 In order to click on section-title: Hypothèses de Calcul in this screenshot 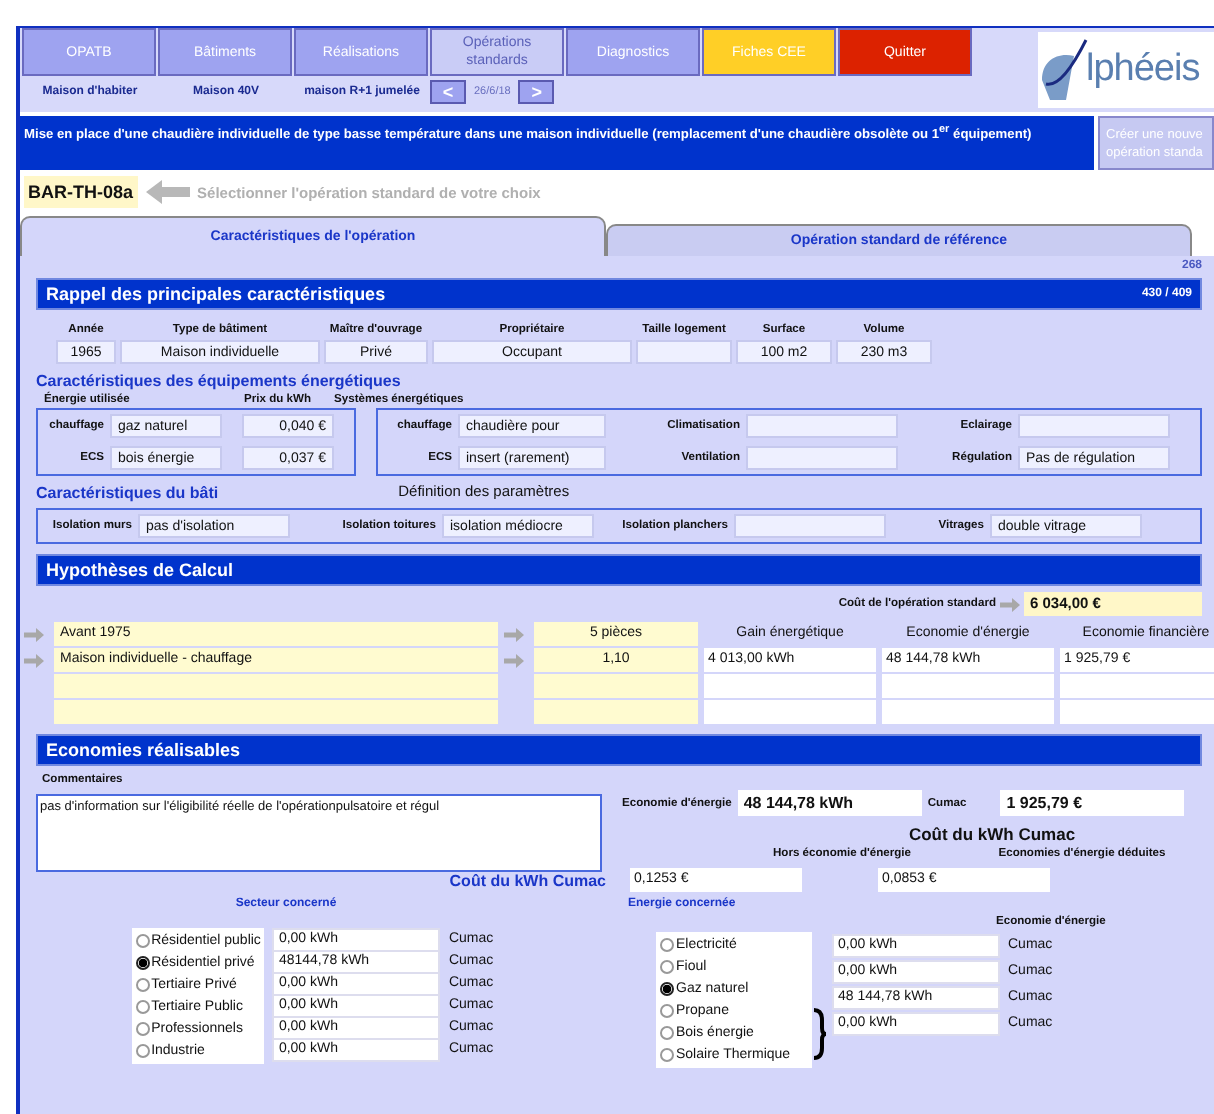, I will do `click(140, 570)`.